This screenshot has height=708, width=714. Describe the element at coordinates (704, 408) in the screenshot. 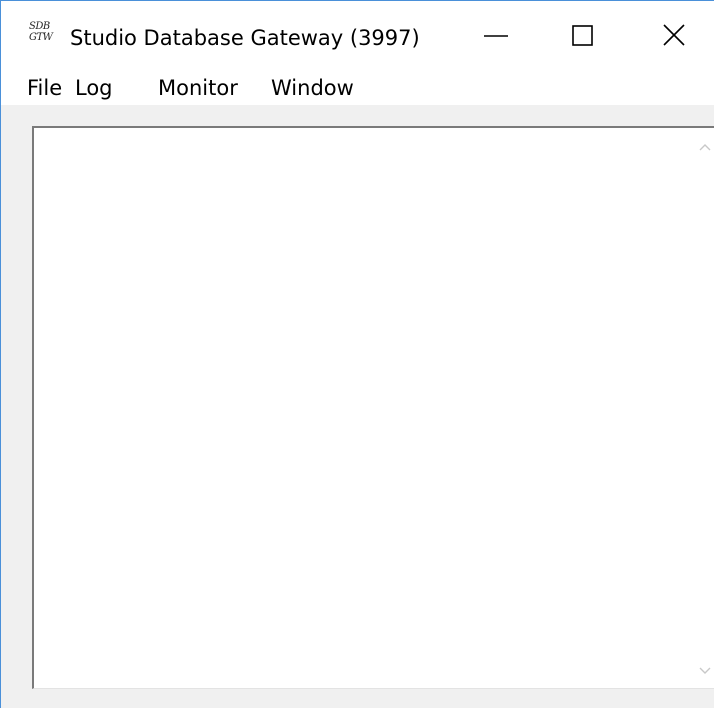

I see `vertical-scrollbar` at that location.